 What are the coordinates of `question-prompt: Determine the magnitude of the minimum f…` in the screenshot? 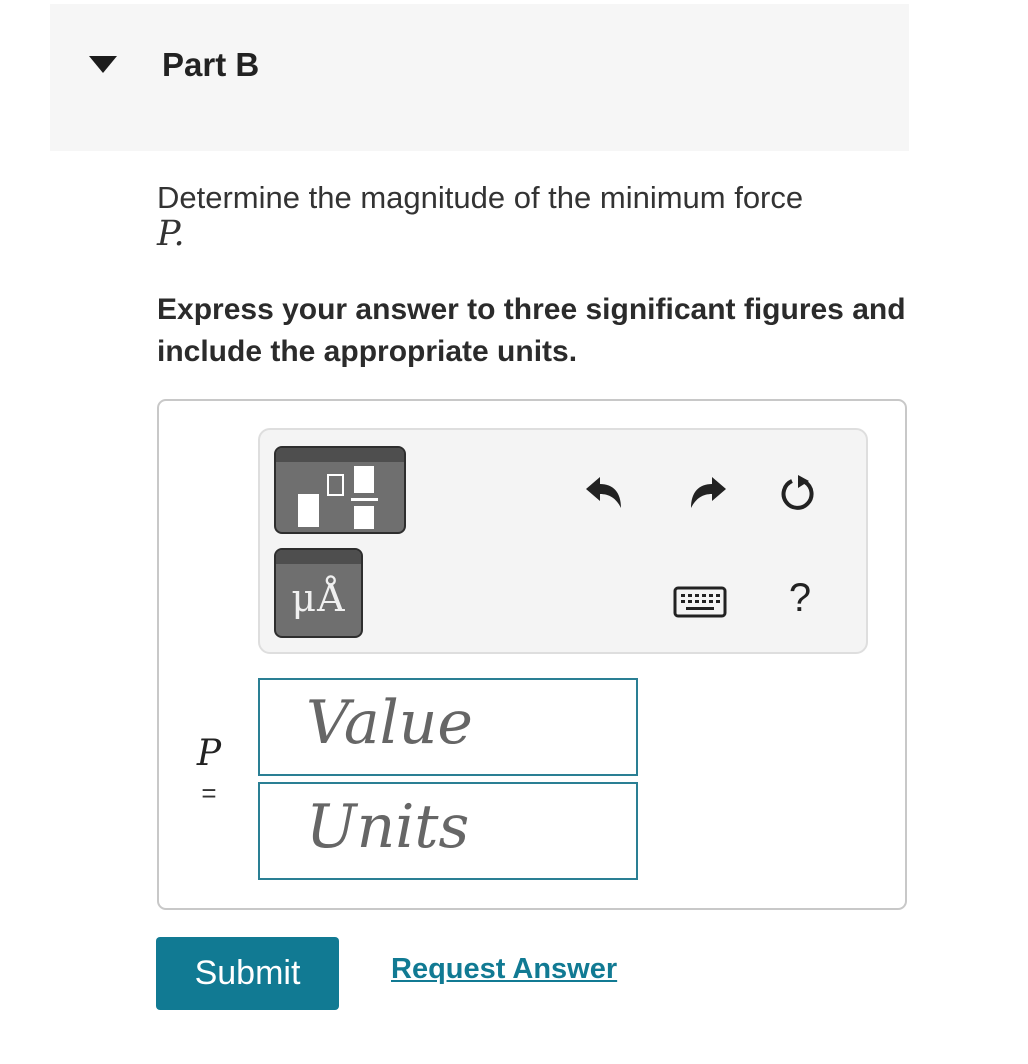 It's located at (480, 197).